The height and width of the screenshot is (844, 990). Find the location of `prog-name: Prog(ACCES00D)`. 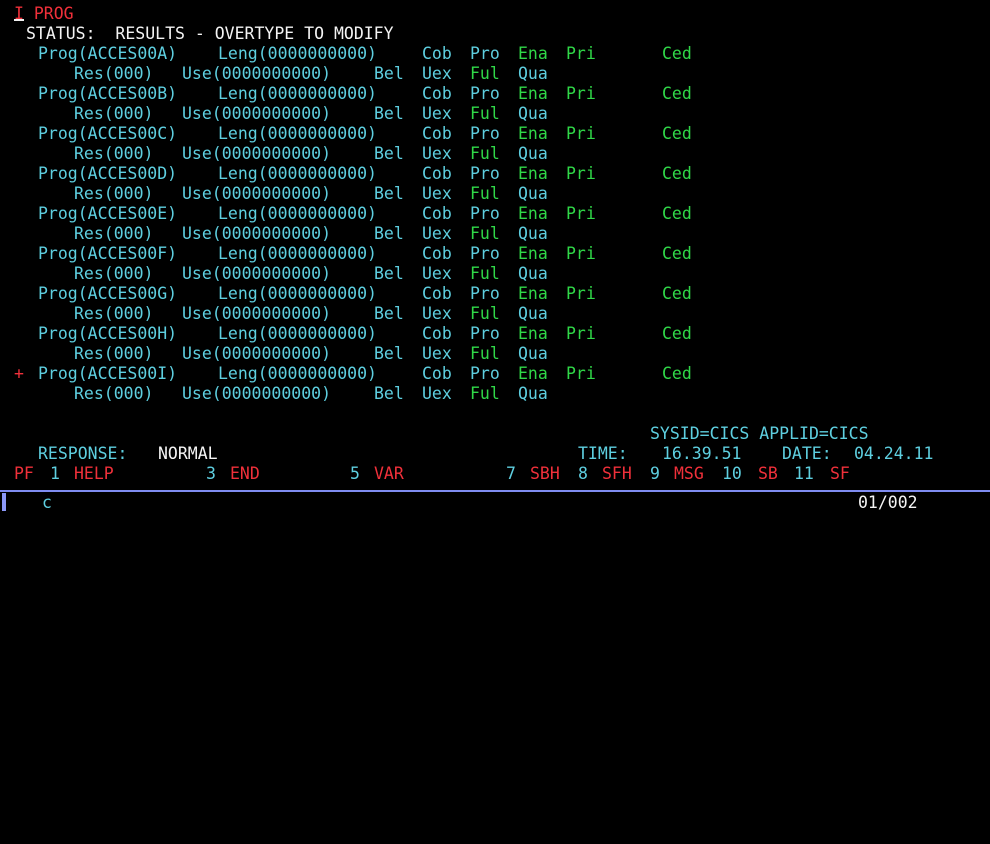

prog-name: Prog(ACCES00D) is located at coordinates (107, 174).